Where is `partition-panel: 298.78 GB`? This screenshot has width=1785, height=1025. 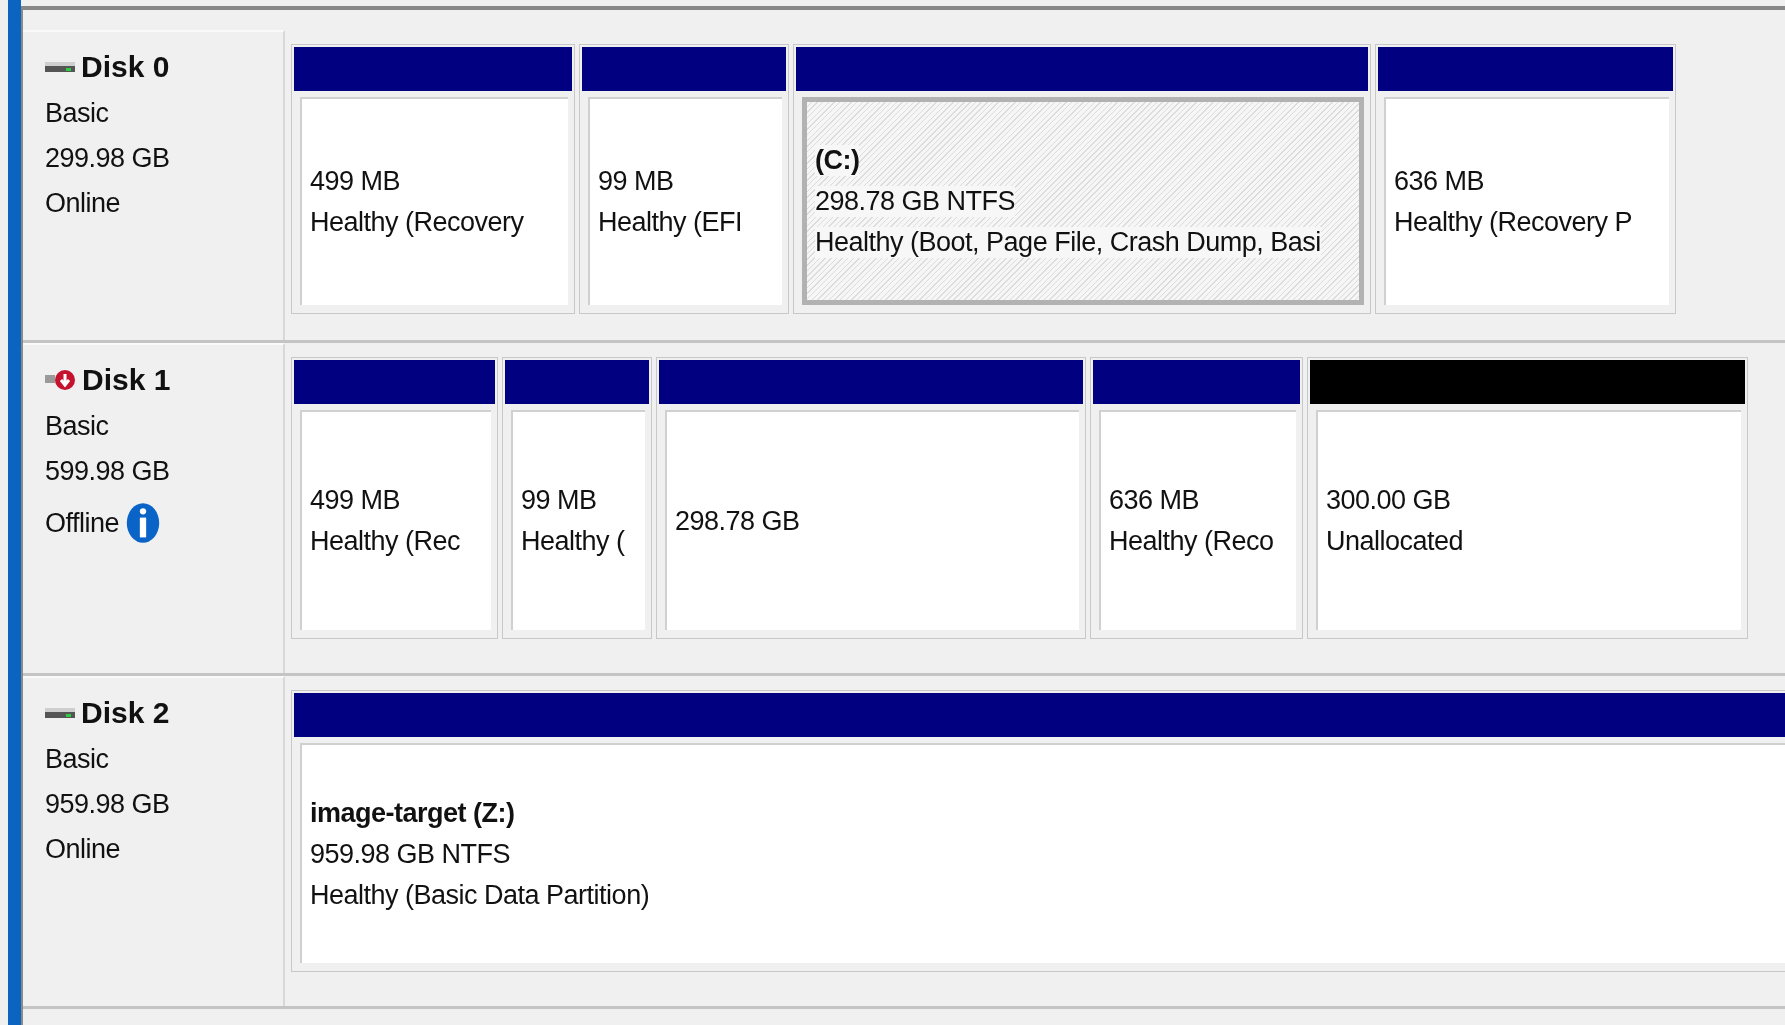
partition-panel: 298.78 GB is located at coordinates (872, 520).